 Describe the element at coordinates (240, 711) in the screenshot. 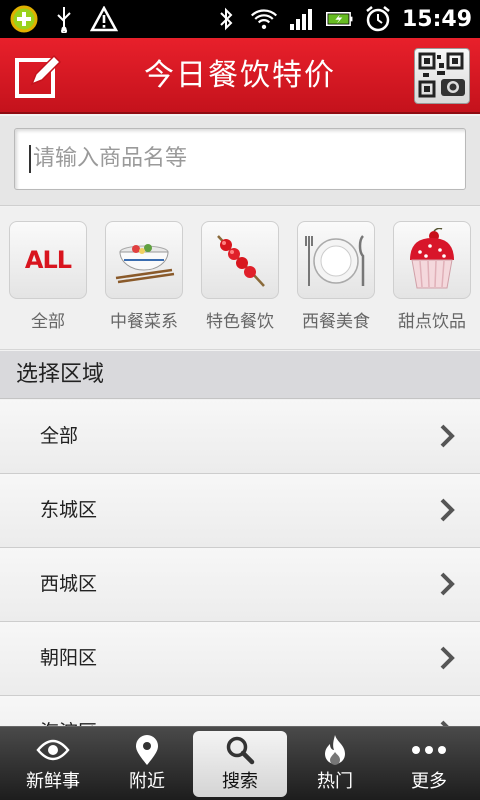

I see `list-item: 海淀区` at that location.